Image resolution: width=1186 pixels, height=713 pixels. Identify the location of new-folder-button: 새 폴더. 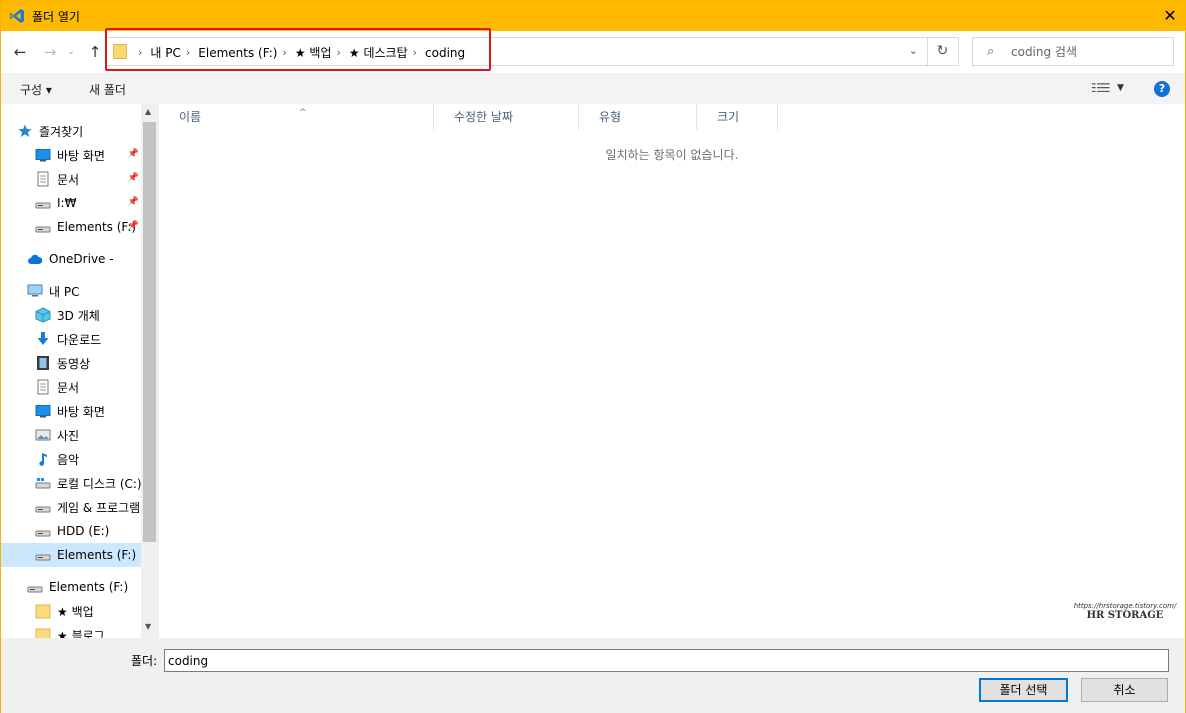
(107, 89).